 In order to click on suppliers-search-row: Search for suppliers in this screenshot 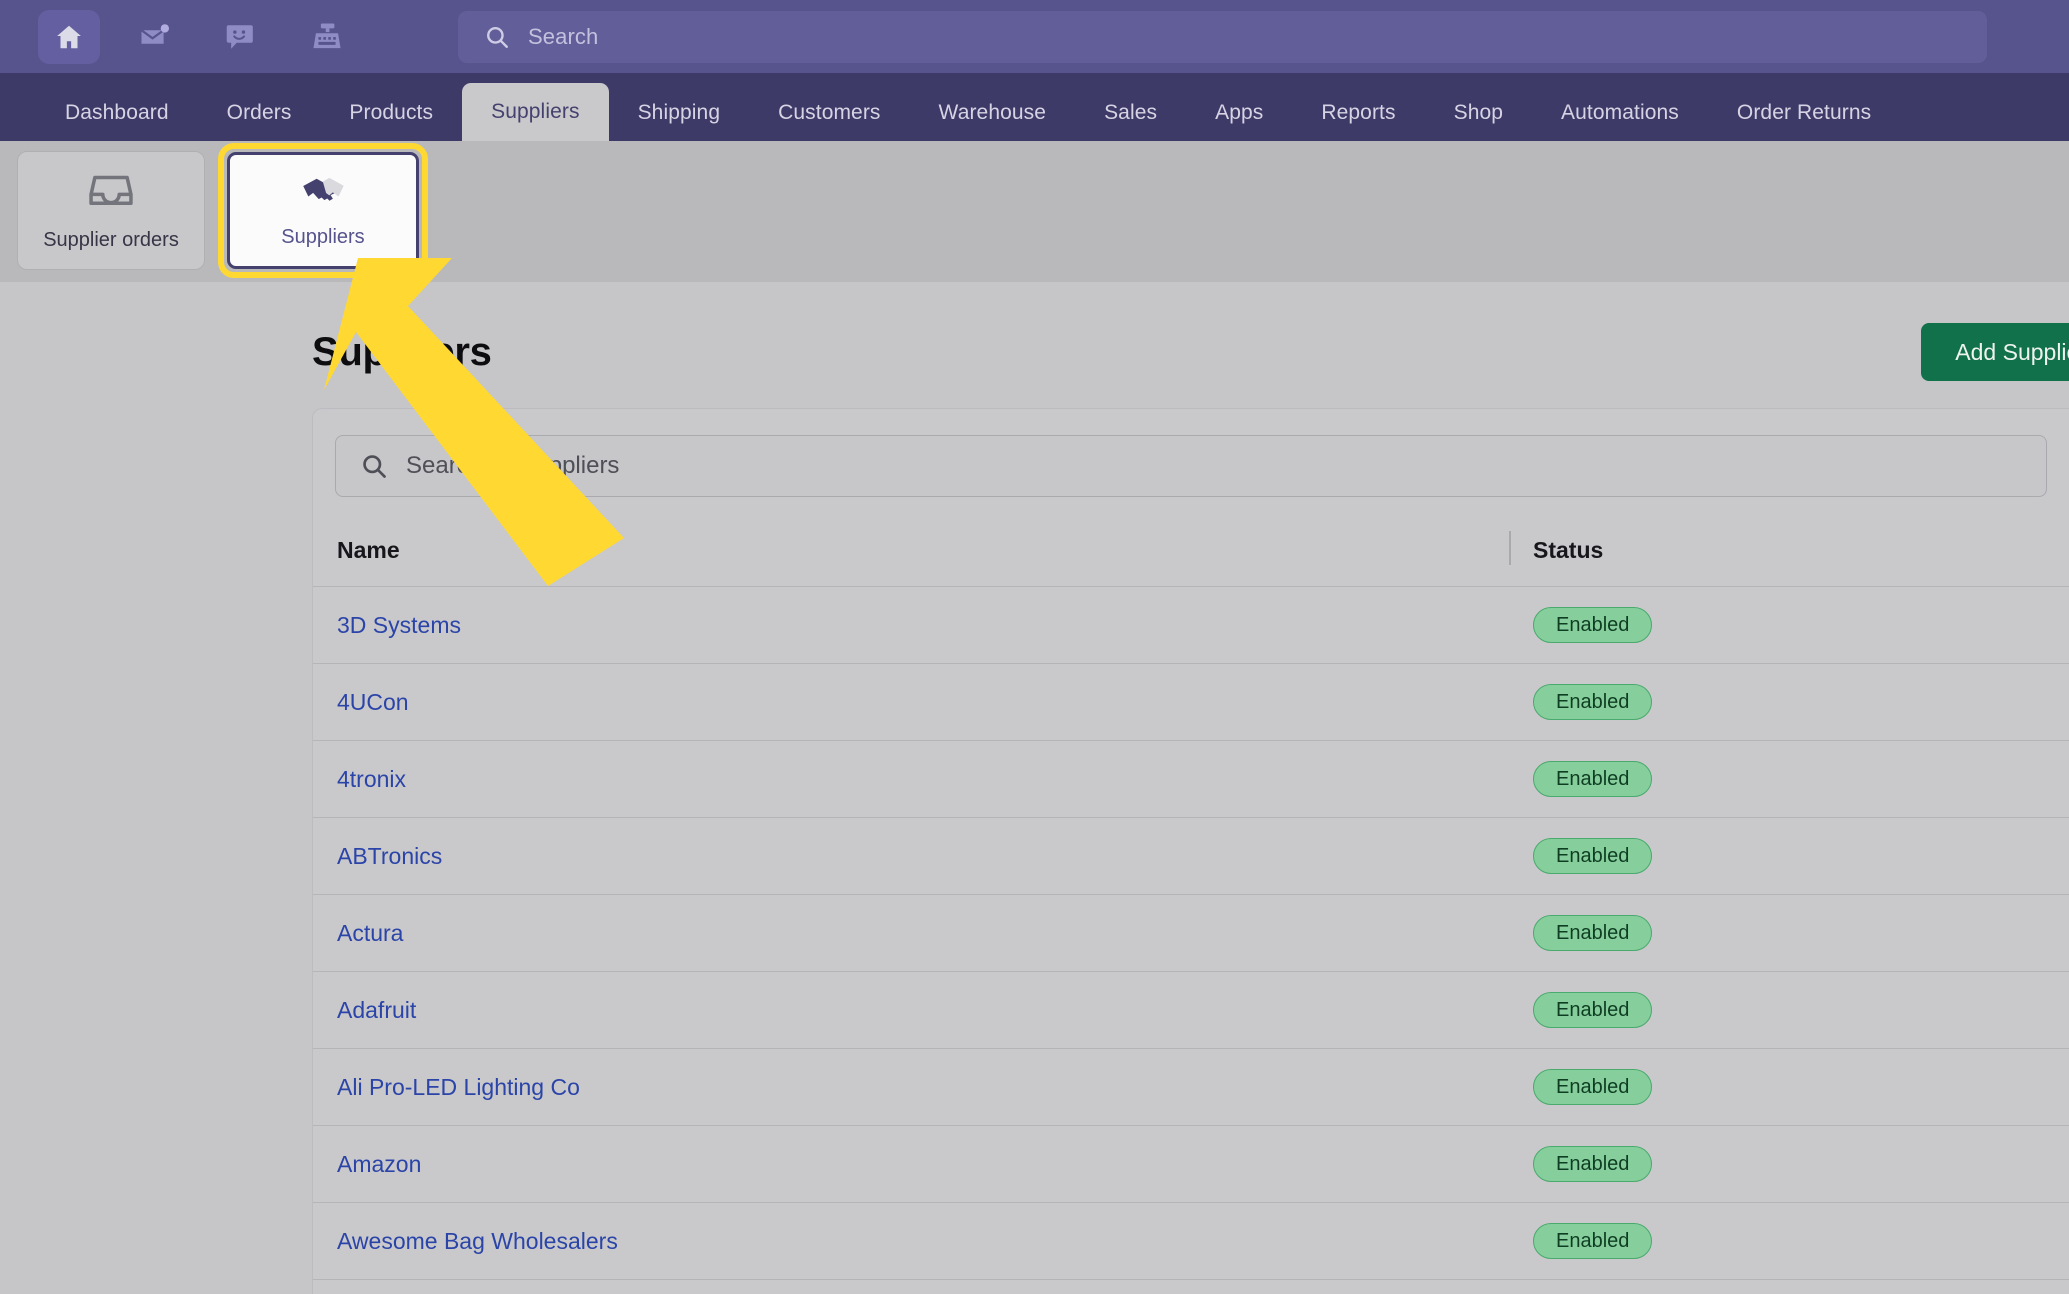, I will do `click(1191, 453)`.